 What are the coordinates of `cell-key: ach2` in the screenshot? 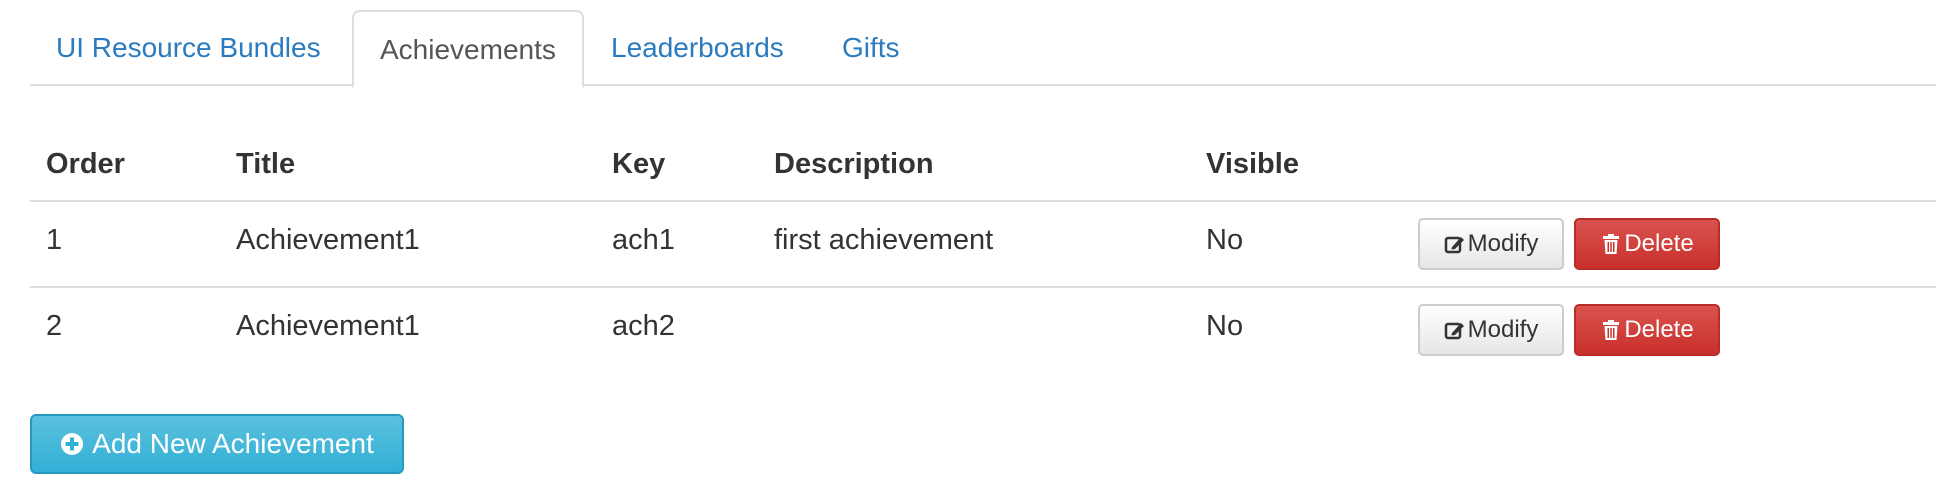 It's located at (643, 326).